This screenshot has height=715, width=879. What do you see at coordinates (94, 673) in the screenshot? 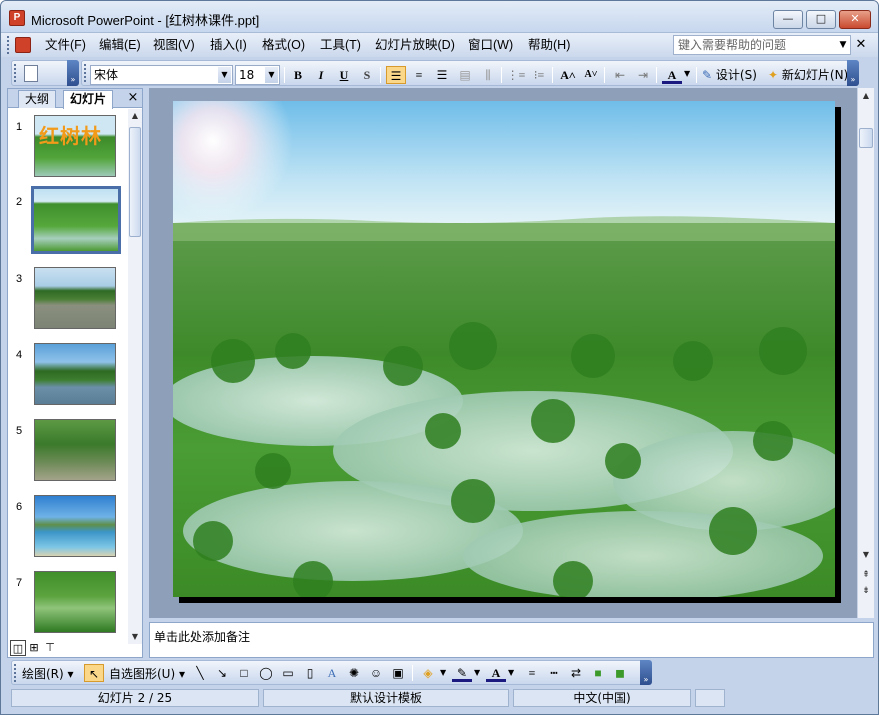
I see `select-objects-icon: ↖` at bounding box center [94, 673].